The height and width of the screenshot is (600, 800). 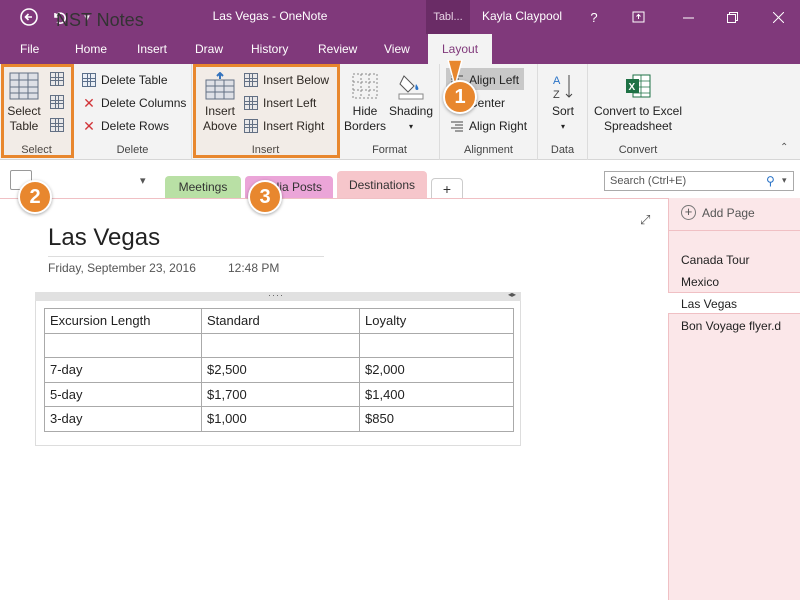 What do you see at coordinates (389, 150) in the screenshot?
I see `group-label-format: Format` at bounding box center [389, 150].